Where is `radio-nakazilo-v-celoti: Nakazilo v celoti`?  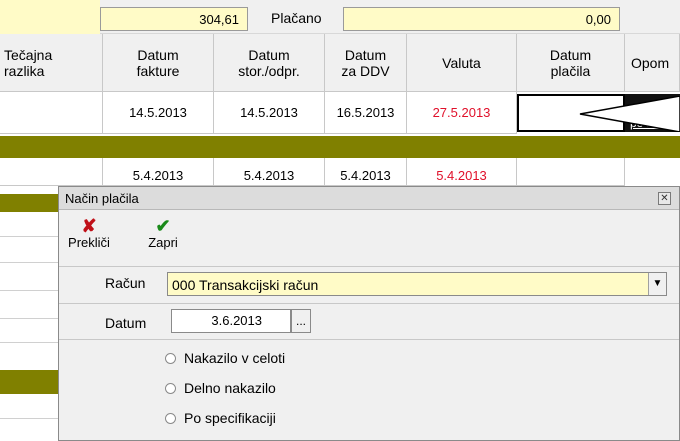 radio-nakazilo-v-celoti: Nakazilo v celoti is located at coordinates (225, 358).